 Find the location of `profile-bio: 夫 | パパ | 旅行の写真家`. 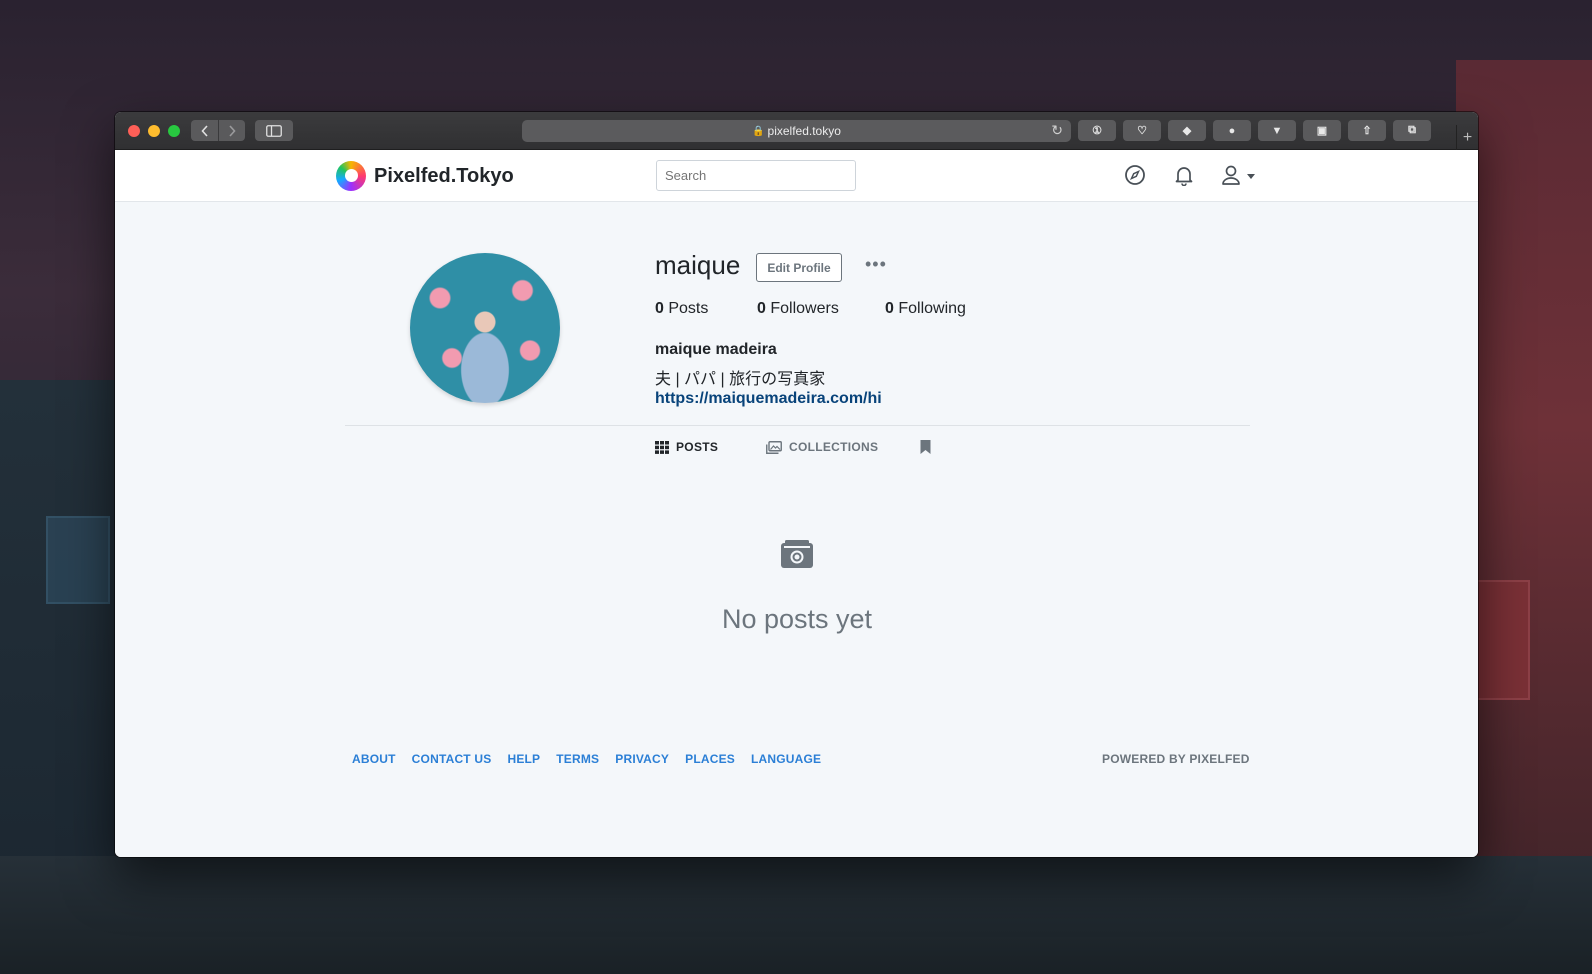

profile-bio: 夫 | パパ | 旅行の写真家 is located at coordinates (740, 379).